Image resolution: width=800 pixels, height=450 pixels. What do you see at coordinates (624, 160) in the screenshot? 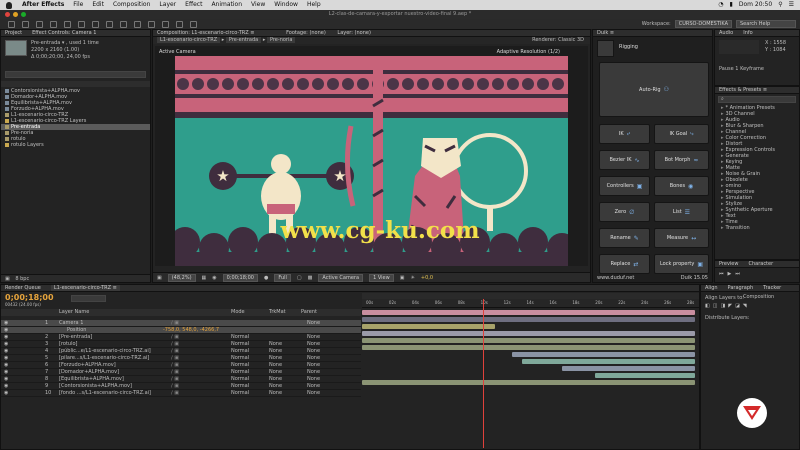
I see `bezier-ik-button: Bezier IK ∿` at bounding box center [624, 160].